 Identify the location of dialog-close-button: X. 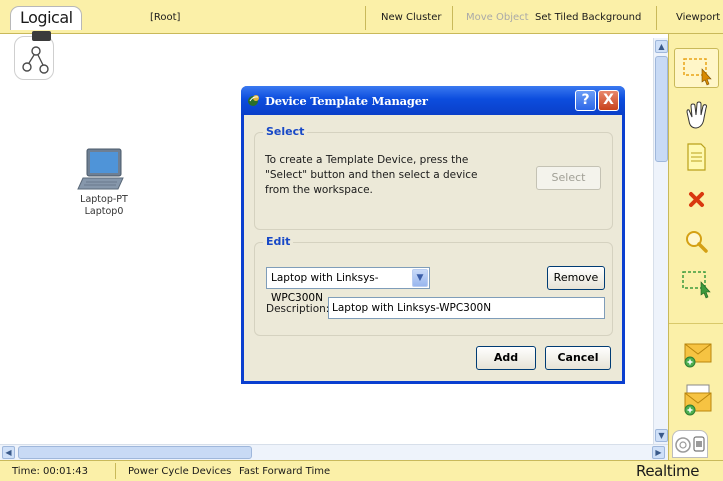
(608, 100).